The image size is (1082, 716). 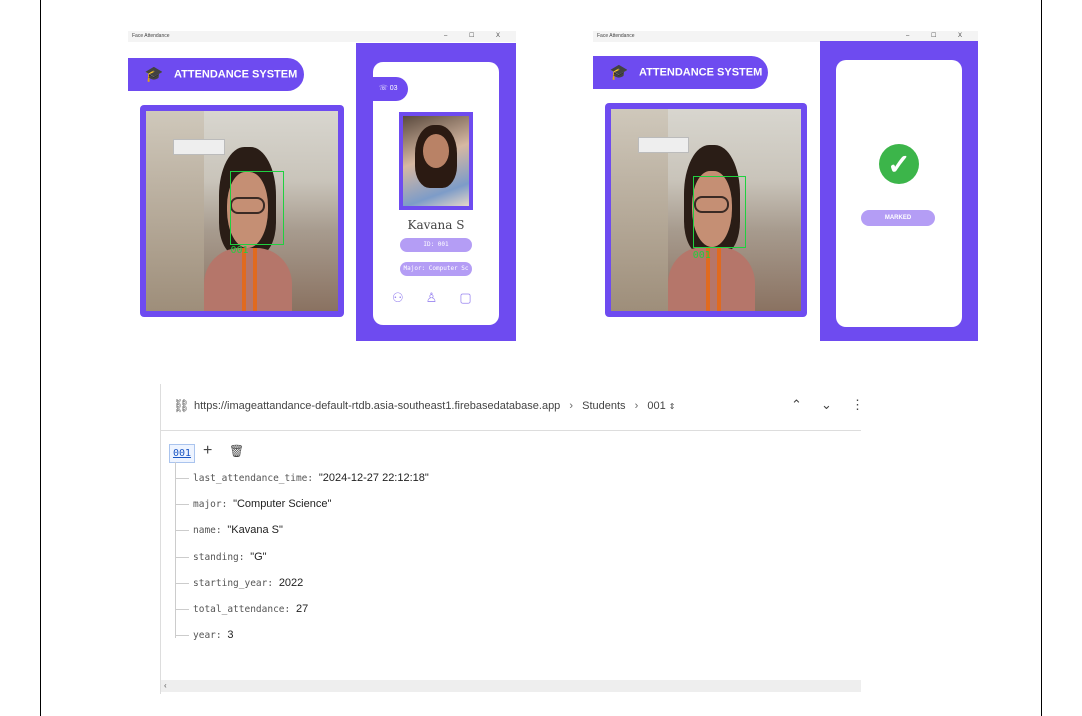 I want to click on unfold-icon: ⇕, so click(x=672, y=406).